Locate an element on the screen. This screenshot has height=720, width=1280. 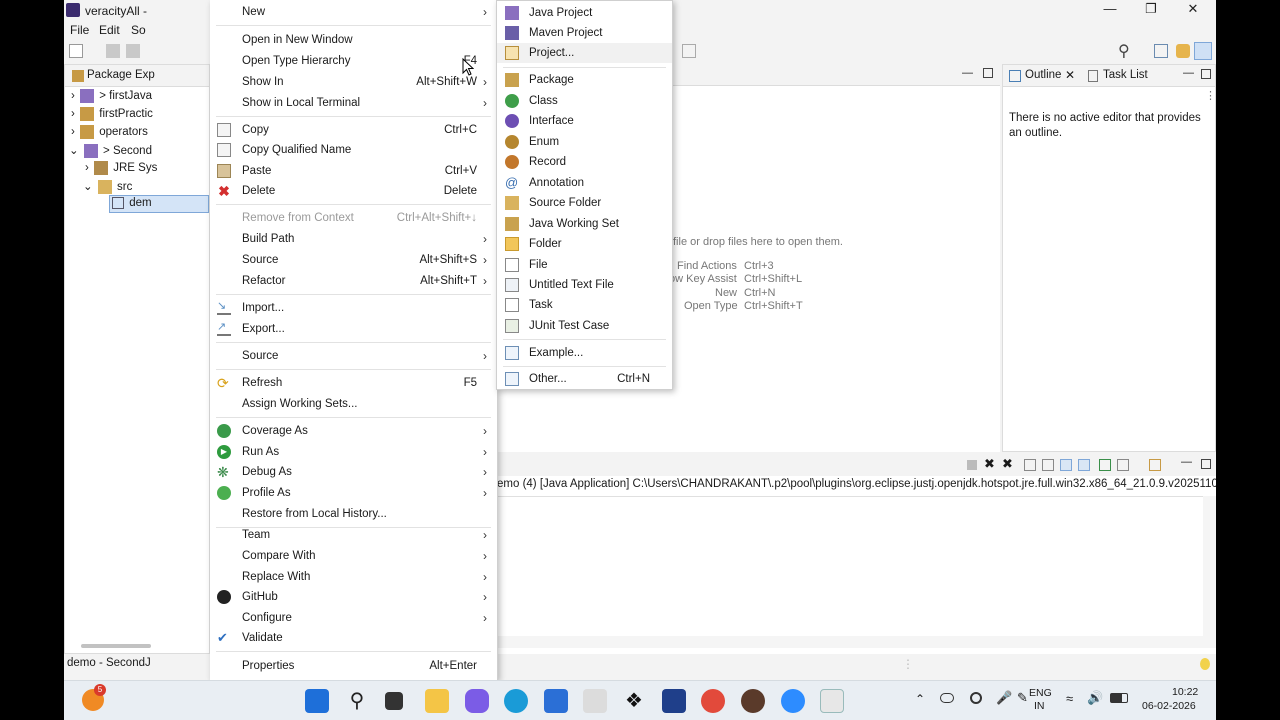
pen-icon: ✎ is located at coordinates (1022, 698).